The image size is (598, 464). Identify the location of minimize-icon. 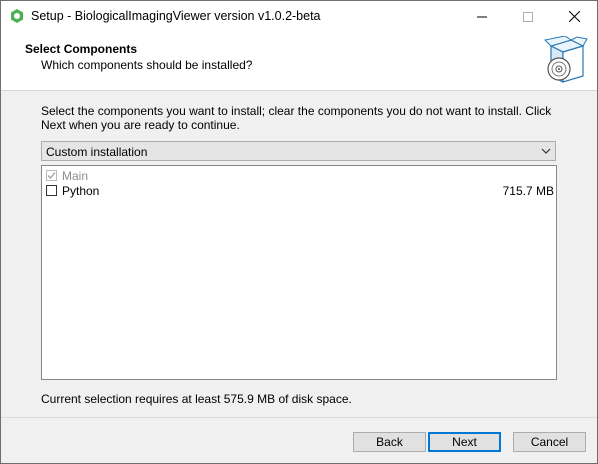
(482, 16).